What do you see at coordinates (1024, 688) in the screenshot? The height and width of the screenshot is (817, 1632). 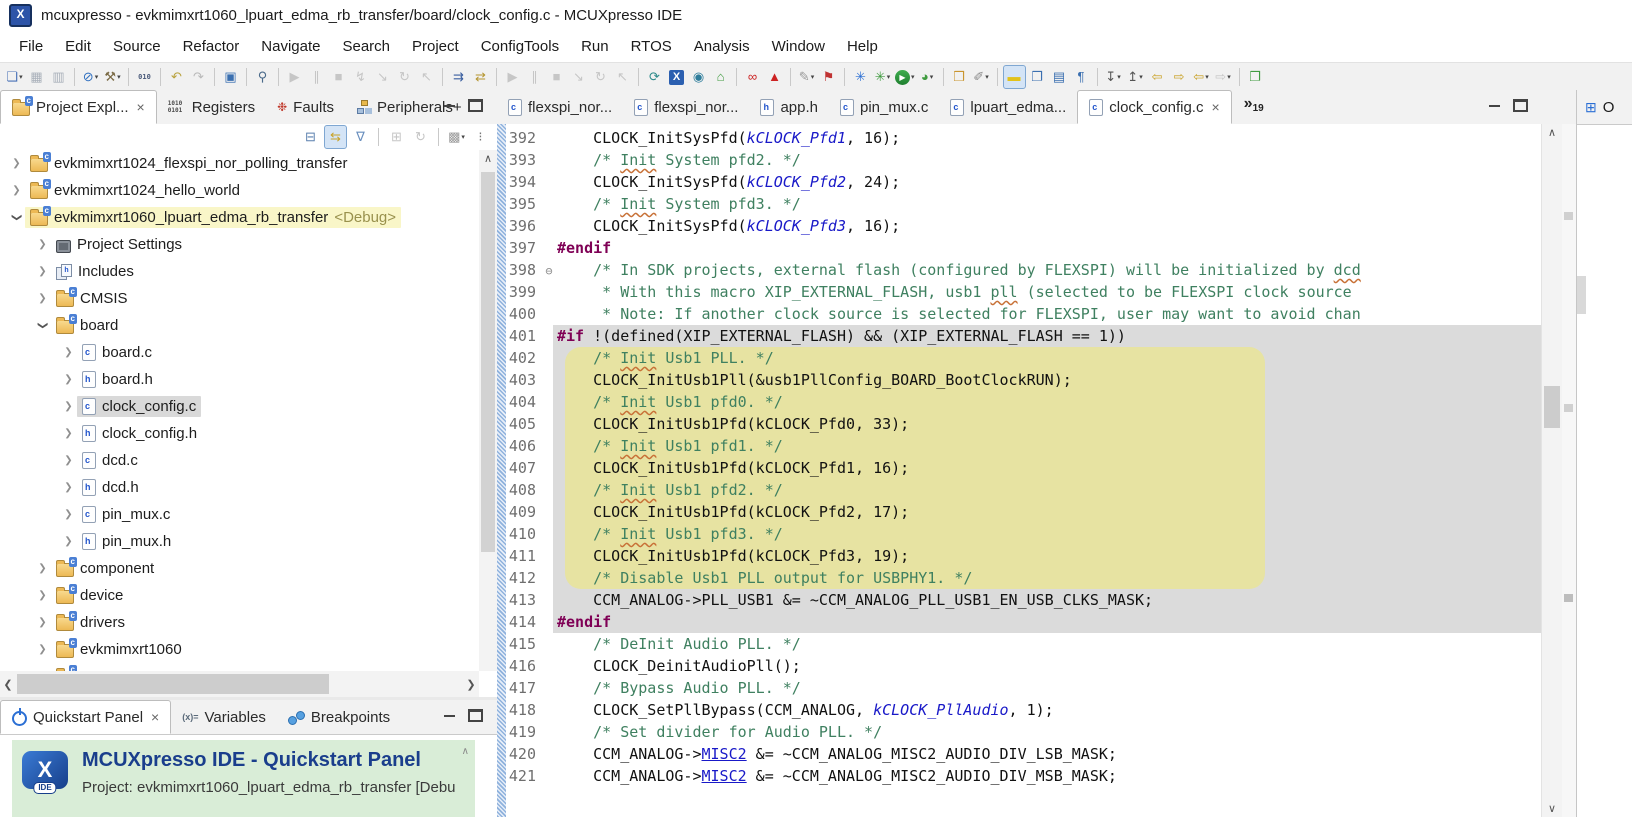 I see `code-line: 417 /* Bypass Audio PLL. */` at bounding box center [1024, 688].